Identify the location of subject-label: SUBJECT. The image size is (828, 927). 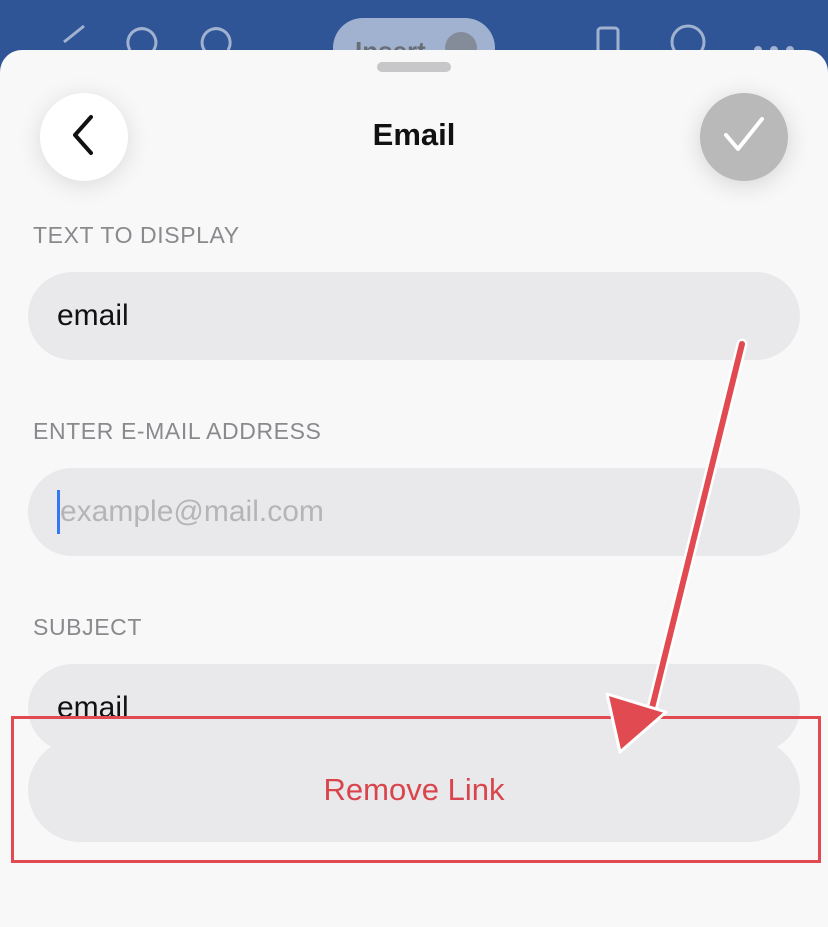
(87, 627).